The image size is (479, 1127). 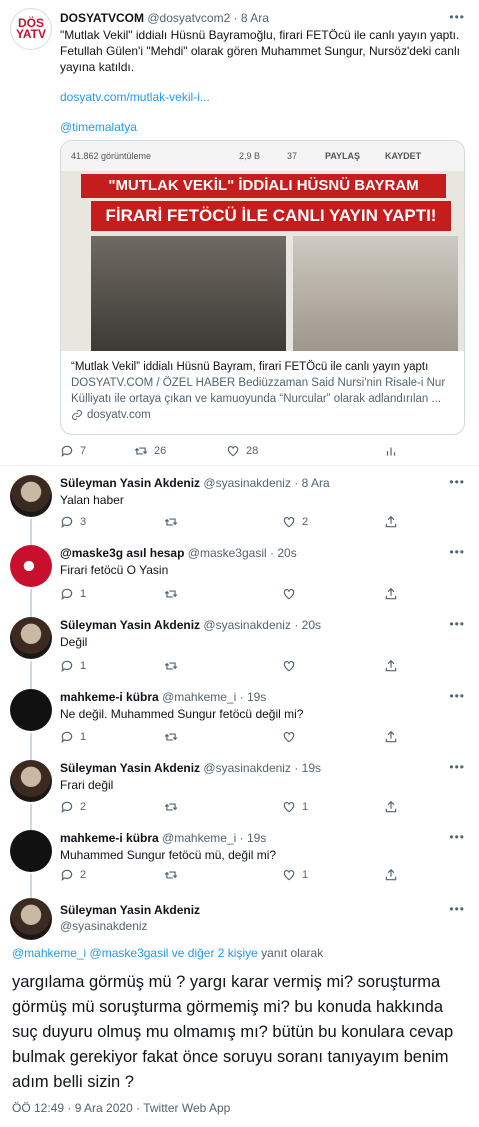 What do you see at coordinates (252, 451) in the screenshot?
I see `like-count: 28` at bounding box center [252, 451].